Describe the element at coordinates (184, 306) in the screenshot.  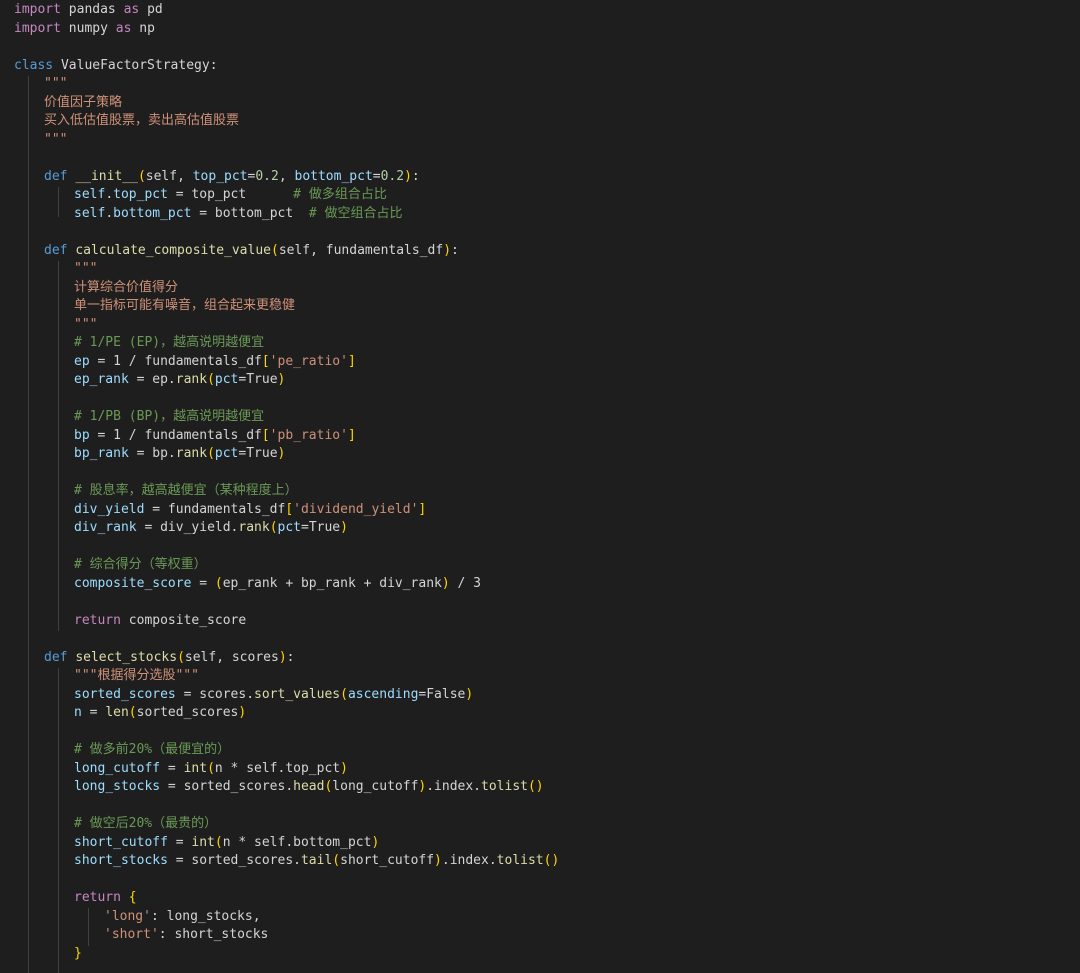
I see `code-line-17: 单一指标可能有噪音，组合起来更稳健` at that location.